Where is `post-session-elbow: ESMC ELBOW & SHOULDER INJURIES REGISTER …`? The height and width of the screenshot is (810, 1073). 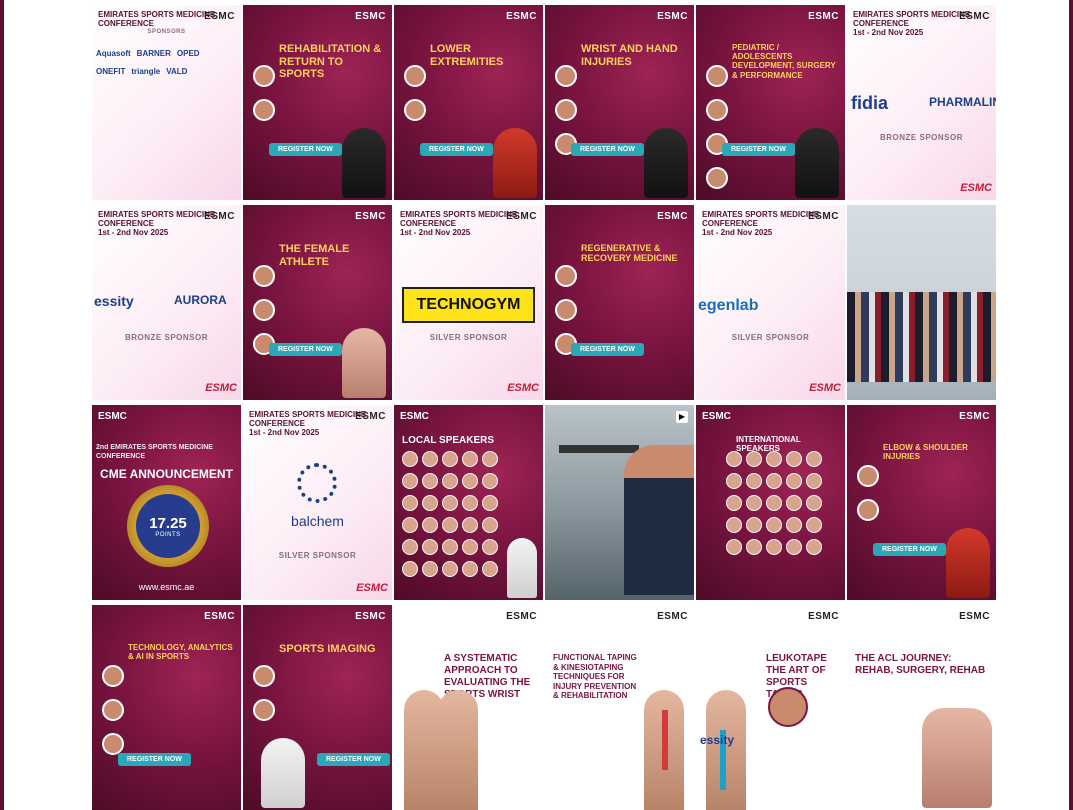 post-session-elbow: ESMC ELBOW & SHOULDER INJURIES REGISTER … is located at coordinates (921, 502).